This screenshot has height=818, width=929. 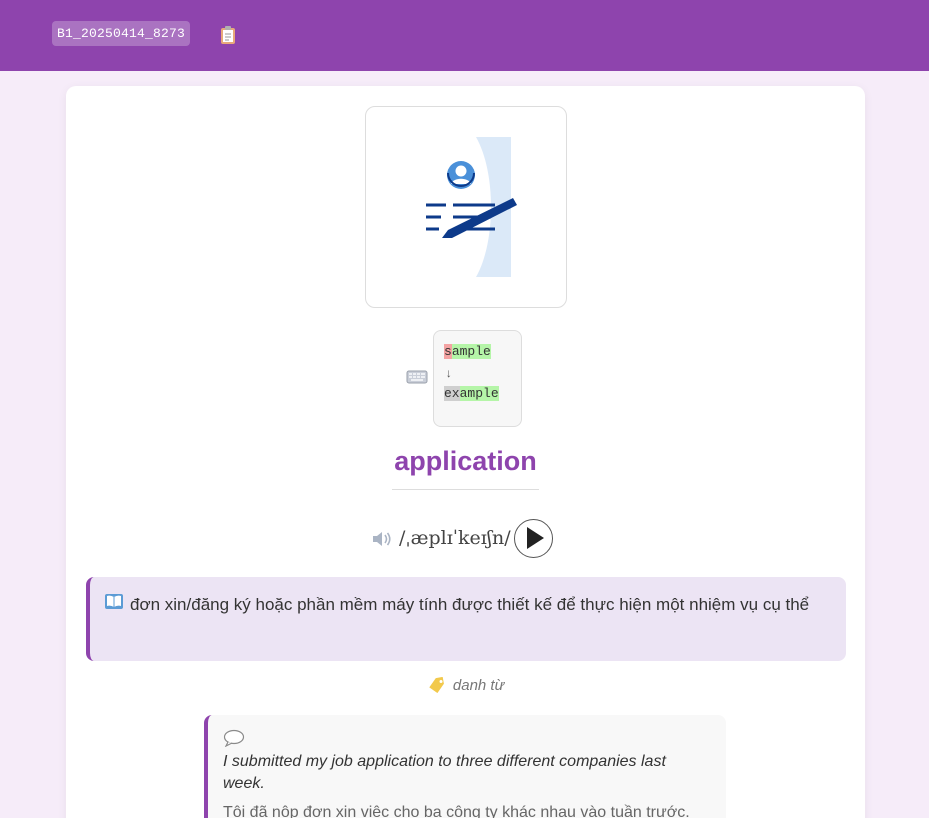 What do you see at coordinates (436, 685) in the screenshot?
I see `tag-icon` at bounding box center [436, 685].